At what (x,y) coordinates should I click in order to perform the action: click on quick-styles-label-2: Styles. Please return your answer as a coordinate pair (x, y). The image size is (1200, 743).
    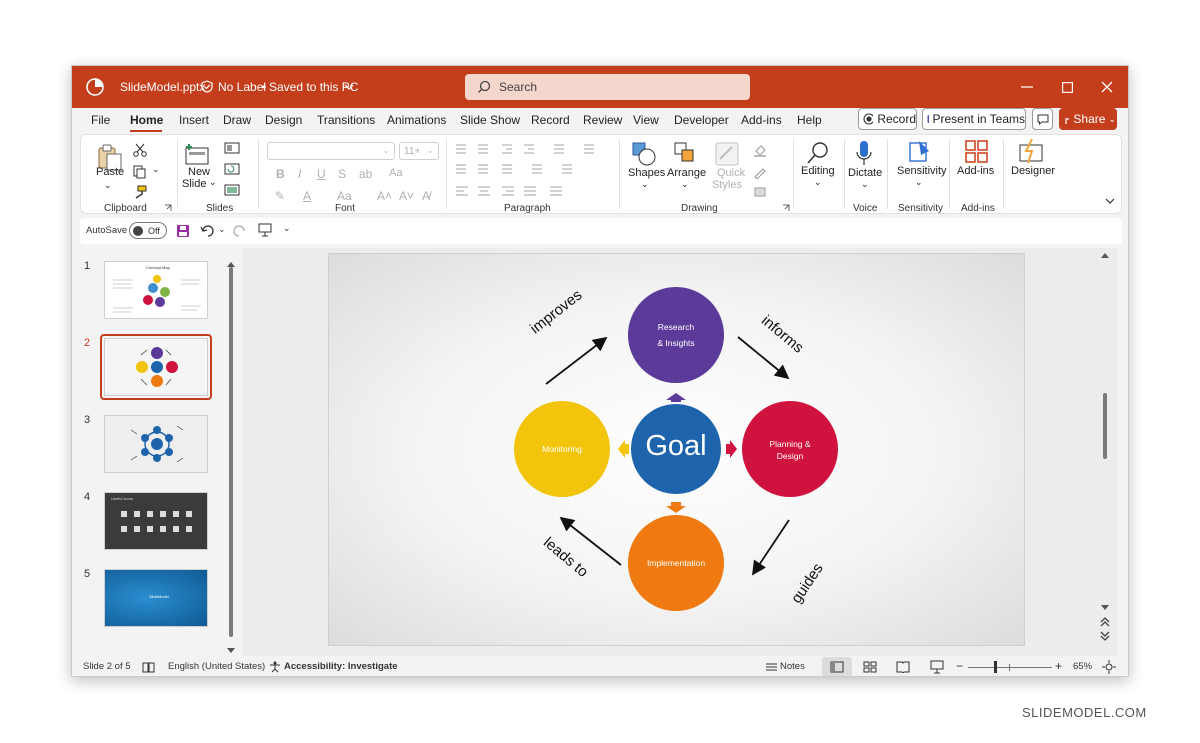
    Looking at the image, I should click on (727, 185).